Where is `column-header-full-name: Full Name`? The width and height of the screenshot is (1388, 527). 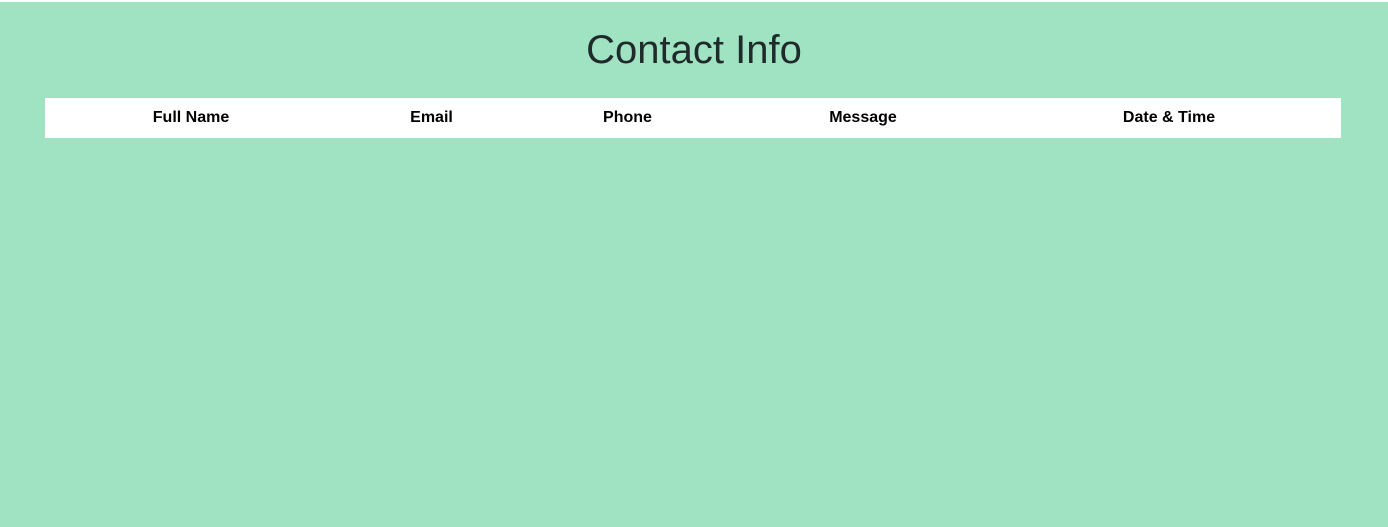
column-header-full-name: Full Name is located at coordinates (191, 117).